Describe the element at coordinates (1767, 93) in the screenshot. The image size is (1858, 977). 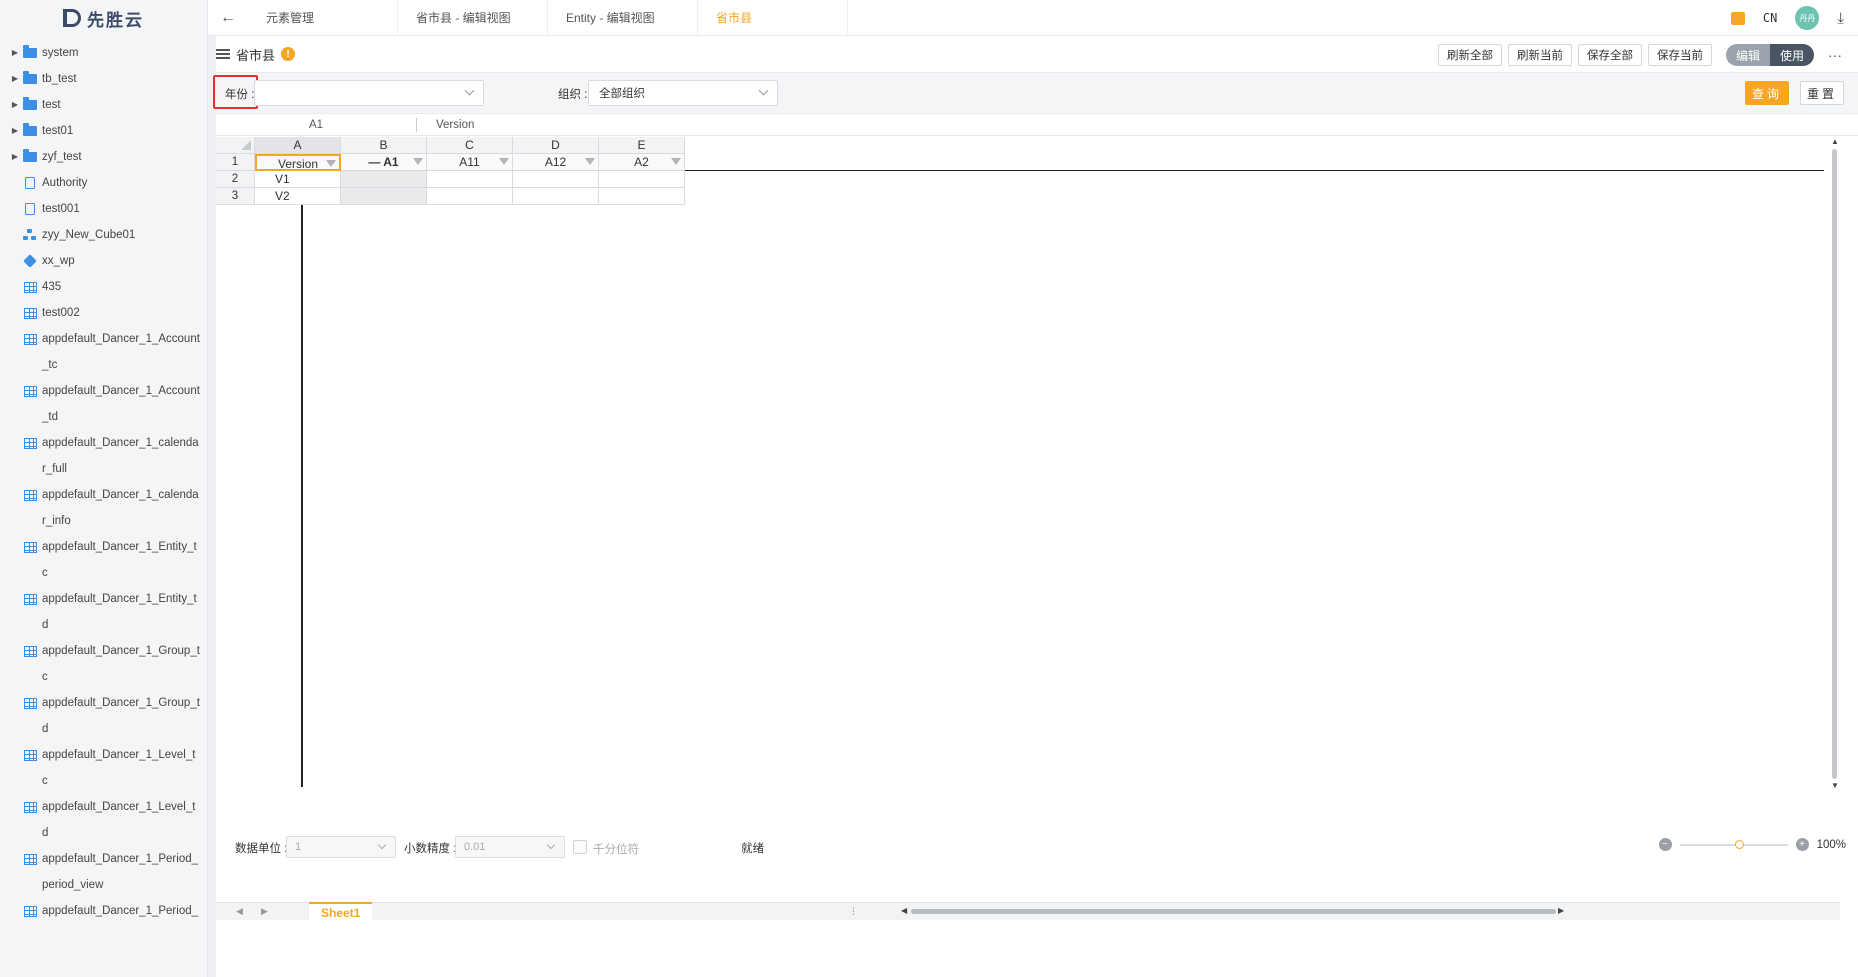
I see `query-button: 查询` at that location.